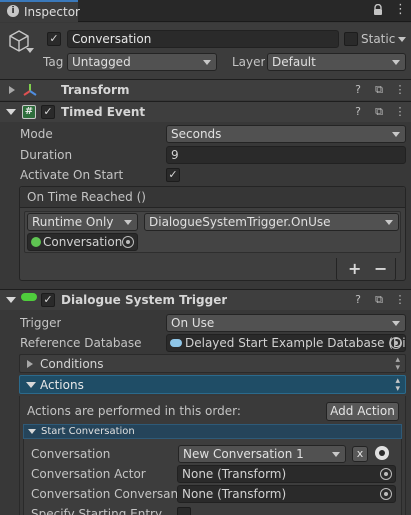 Image resolution: width=411 pixels, height=515 pixels. Describe the element at coordinates (54, 39) in the screenshot. I see `active-checkbox: ✓` at that location.